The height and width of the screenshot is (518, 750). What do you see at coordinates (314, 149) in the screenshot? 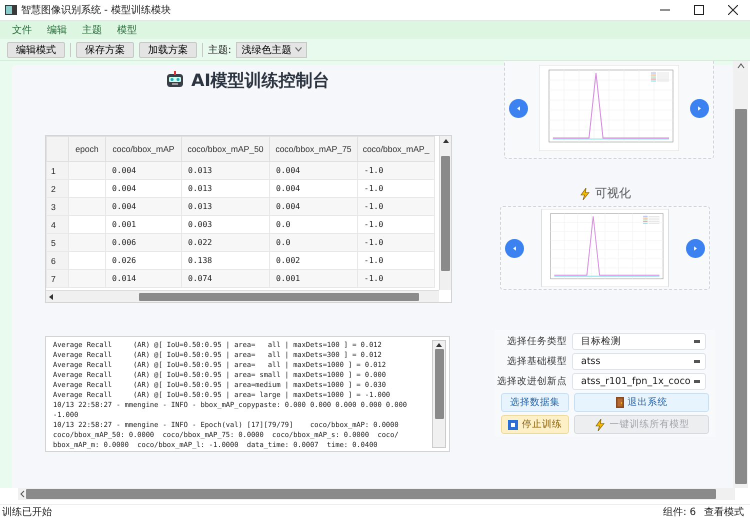
I see `column-header: coco/bbox_mAP_75` at bounding box center [314, 149].